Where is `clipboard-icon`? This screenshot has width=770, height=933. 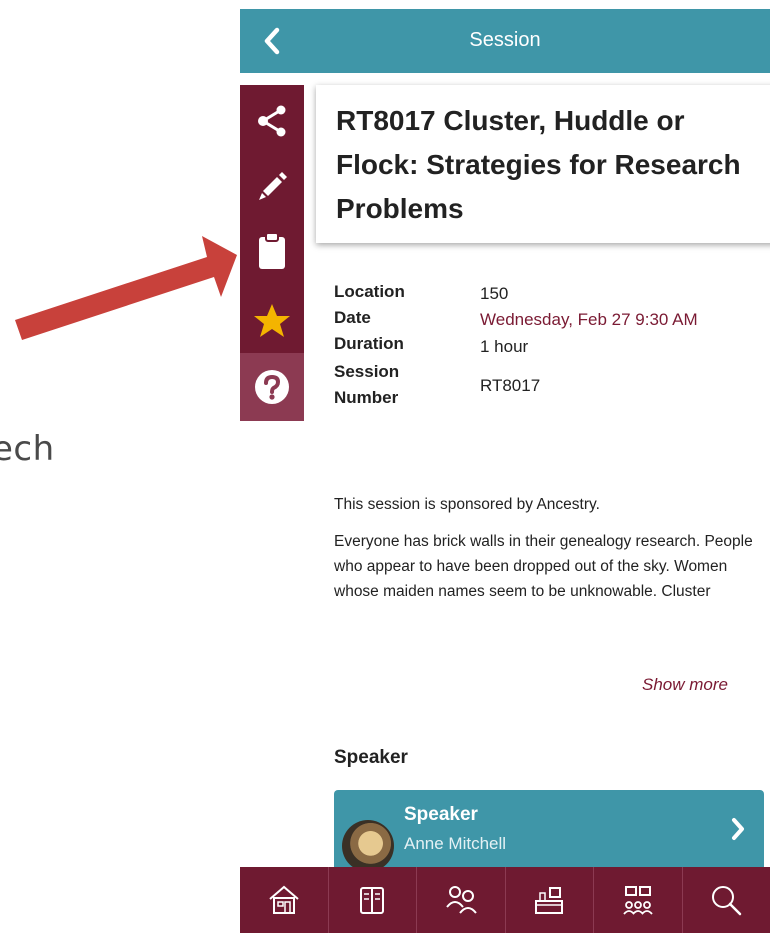 clipboard-icon is located at coordinates (272, 250).